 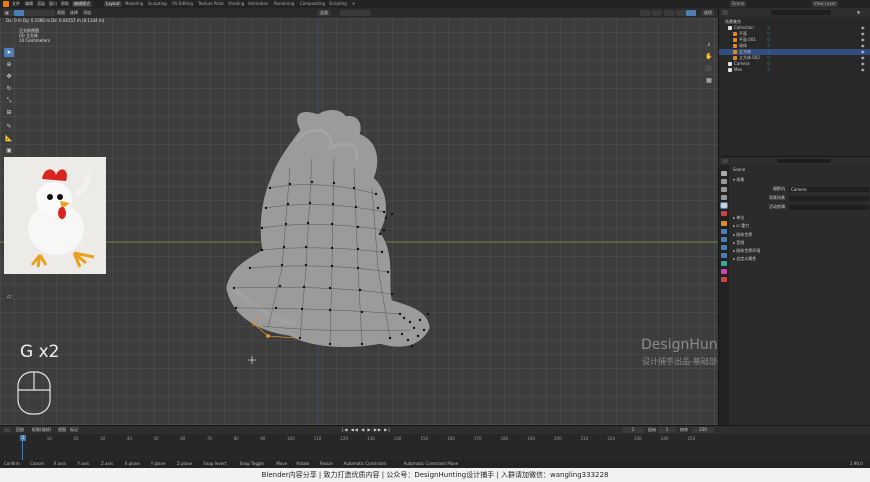 I want to click on select-tool-icon: ➤, so click(x=9, y=52).